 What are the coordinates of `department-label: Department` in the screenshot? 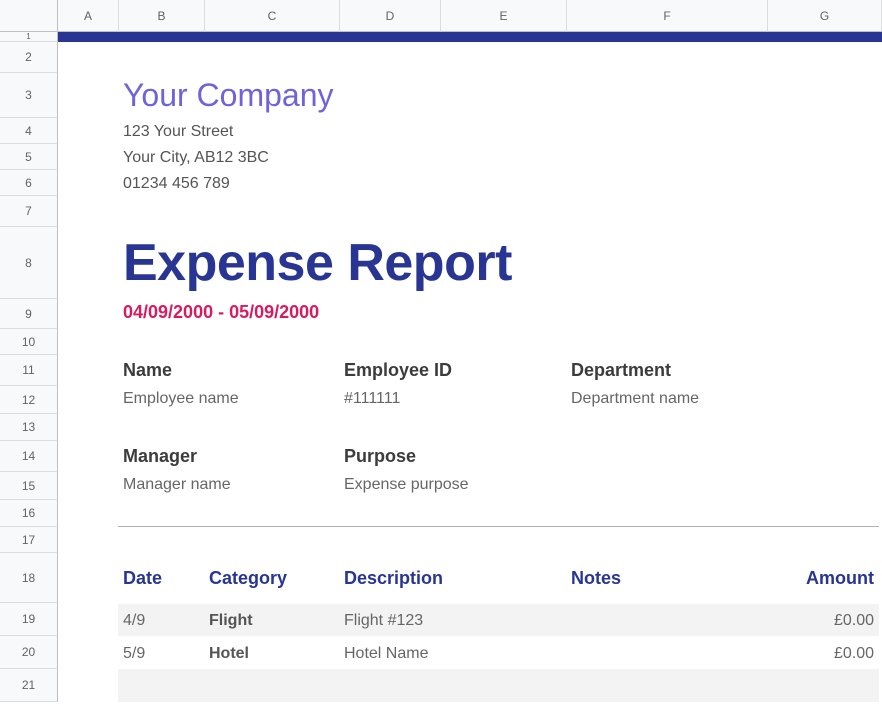 It's located at (621, 370).